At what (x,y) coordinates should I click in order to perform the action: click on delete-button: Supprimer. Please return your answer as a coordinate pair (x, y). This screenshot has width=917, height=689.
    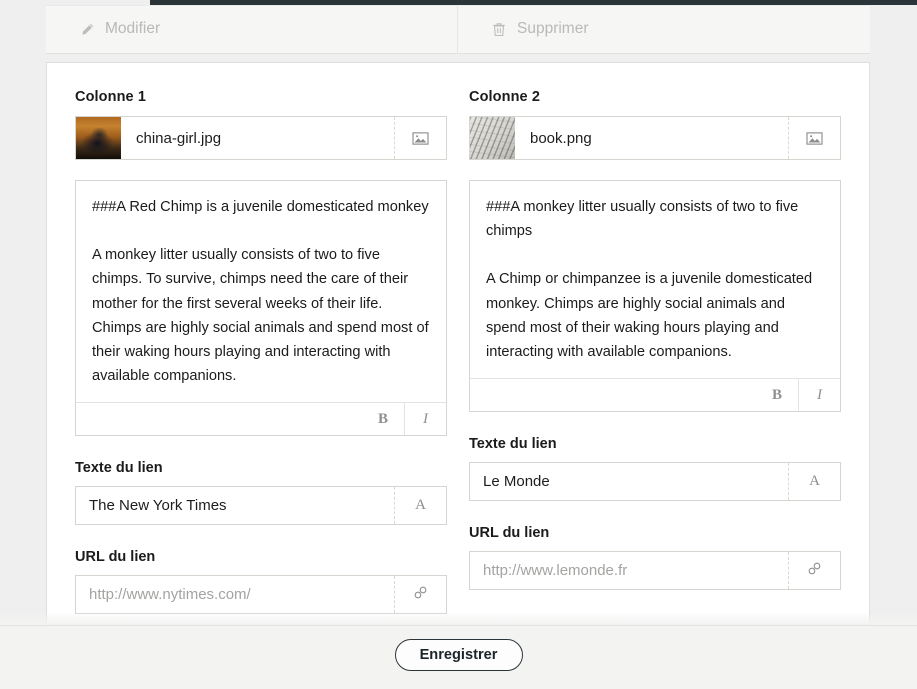
    Looking at the image, I should click on (662, 29).